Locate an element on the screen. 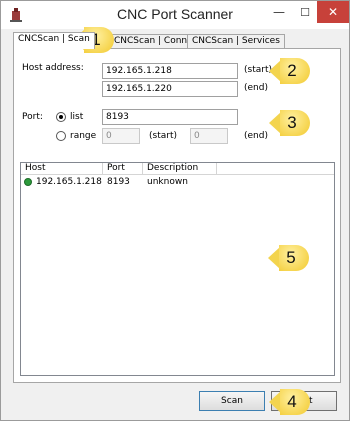 The width and height of the screenshot is (350, 421). tab-scan: CNCScan | Scan is located at coordinates (54, 40).